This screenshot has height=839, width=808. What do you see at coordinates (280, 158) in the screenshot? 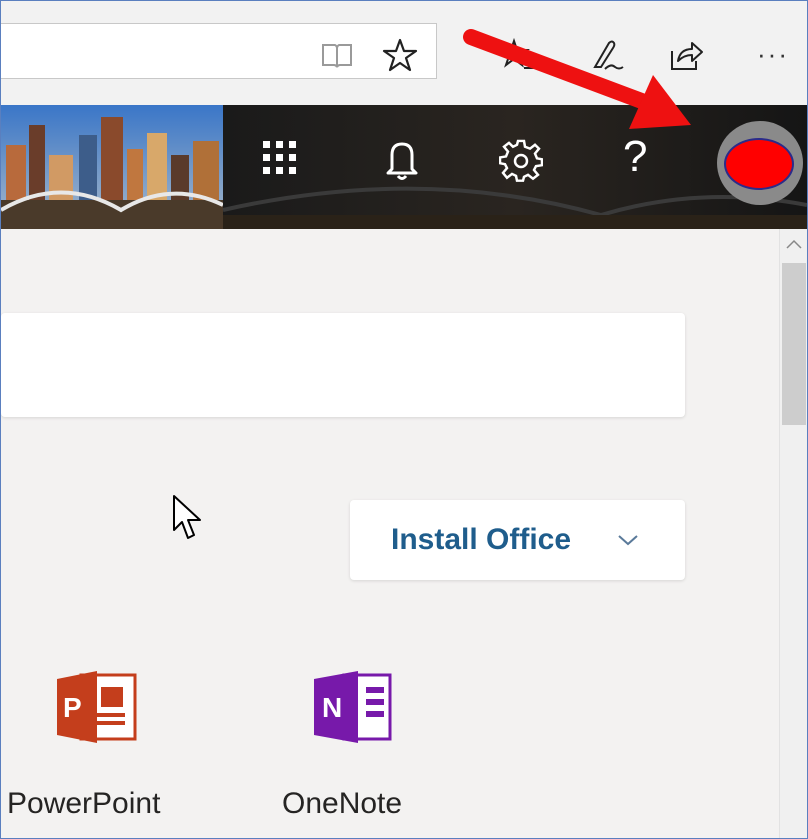
I see `app-launcher-icon` at bounding box center [280, 158].